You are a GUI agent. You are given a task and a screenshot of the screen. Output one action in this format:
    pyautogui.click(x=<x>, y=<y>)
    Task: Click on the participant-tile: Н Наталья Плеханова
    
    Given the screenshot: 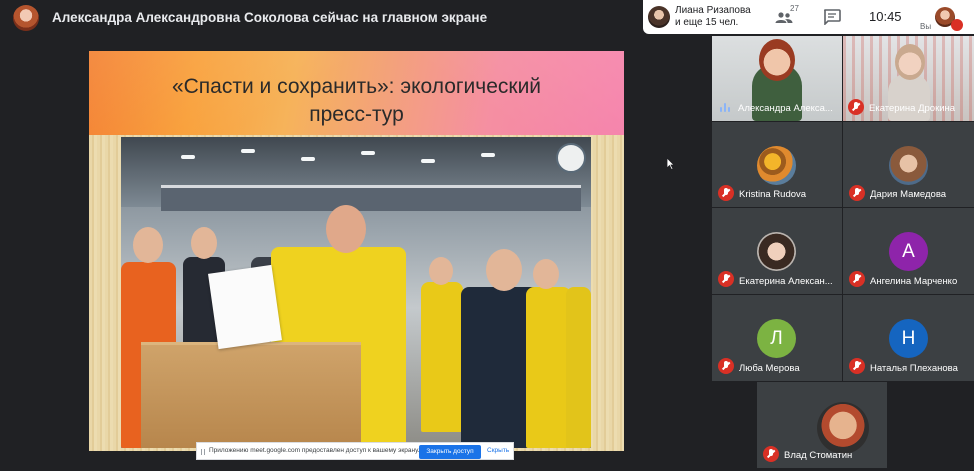 What is the action you would take?
    pyautogui.click(x=908, y=338)
    